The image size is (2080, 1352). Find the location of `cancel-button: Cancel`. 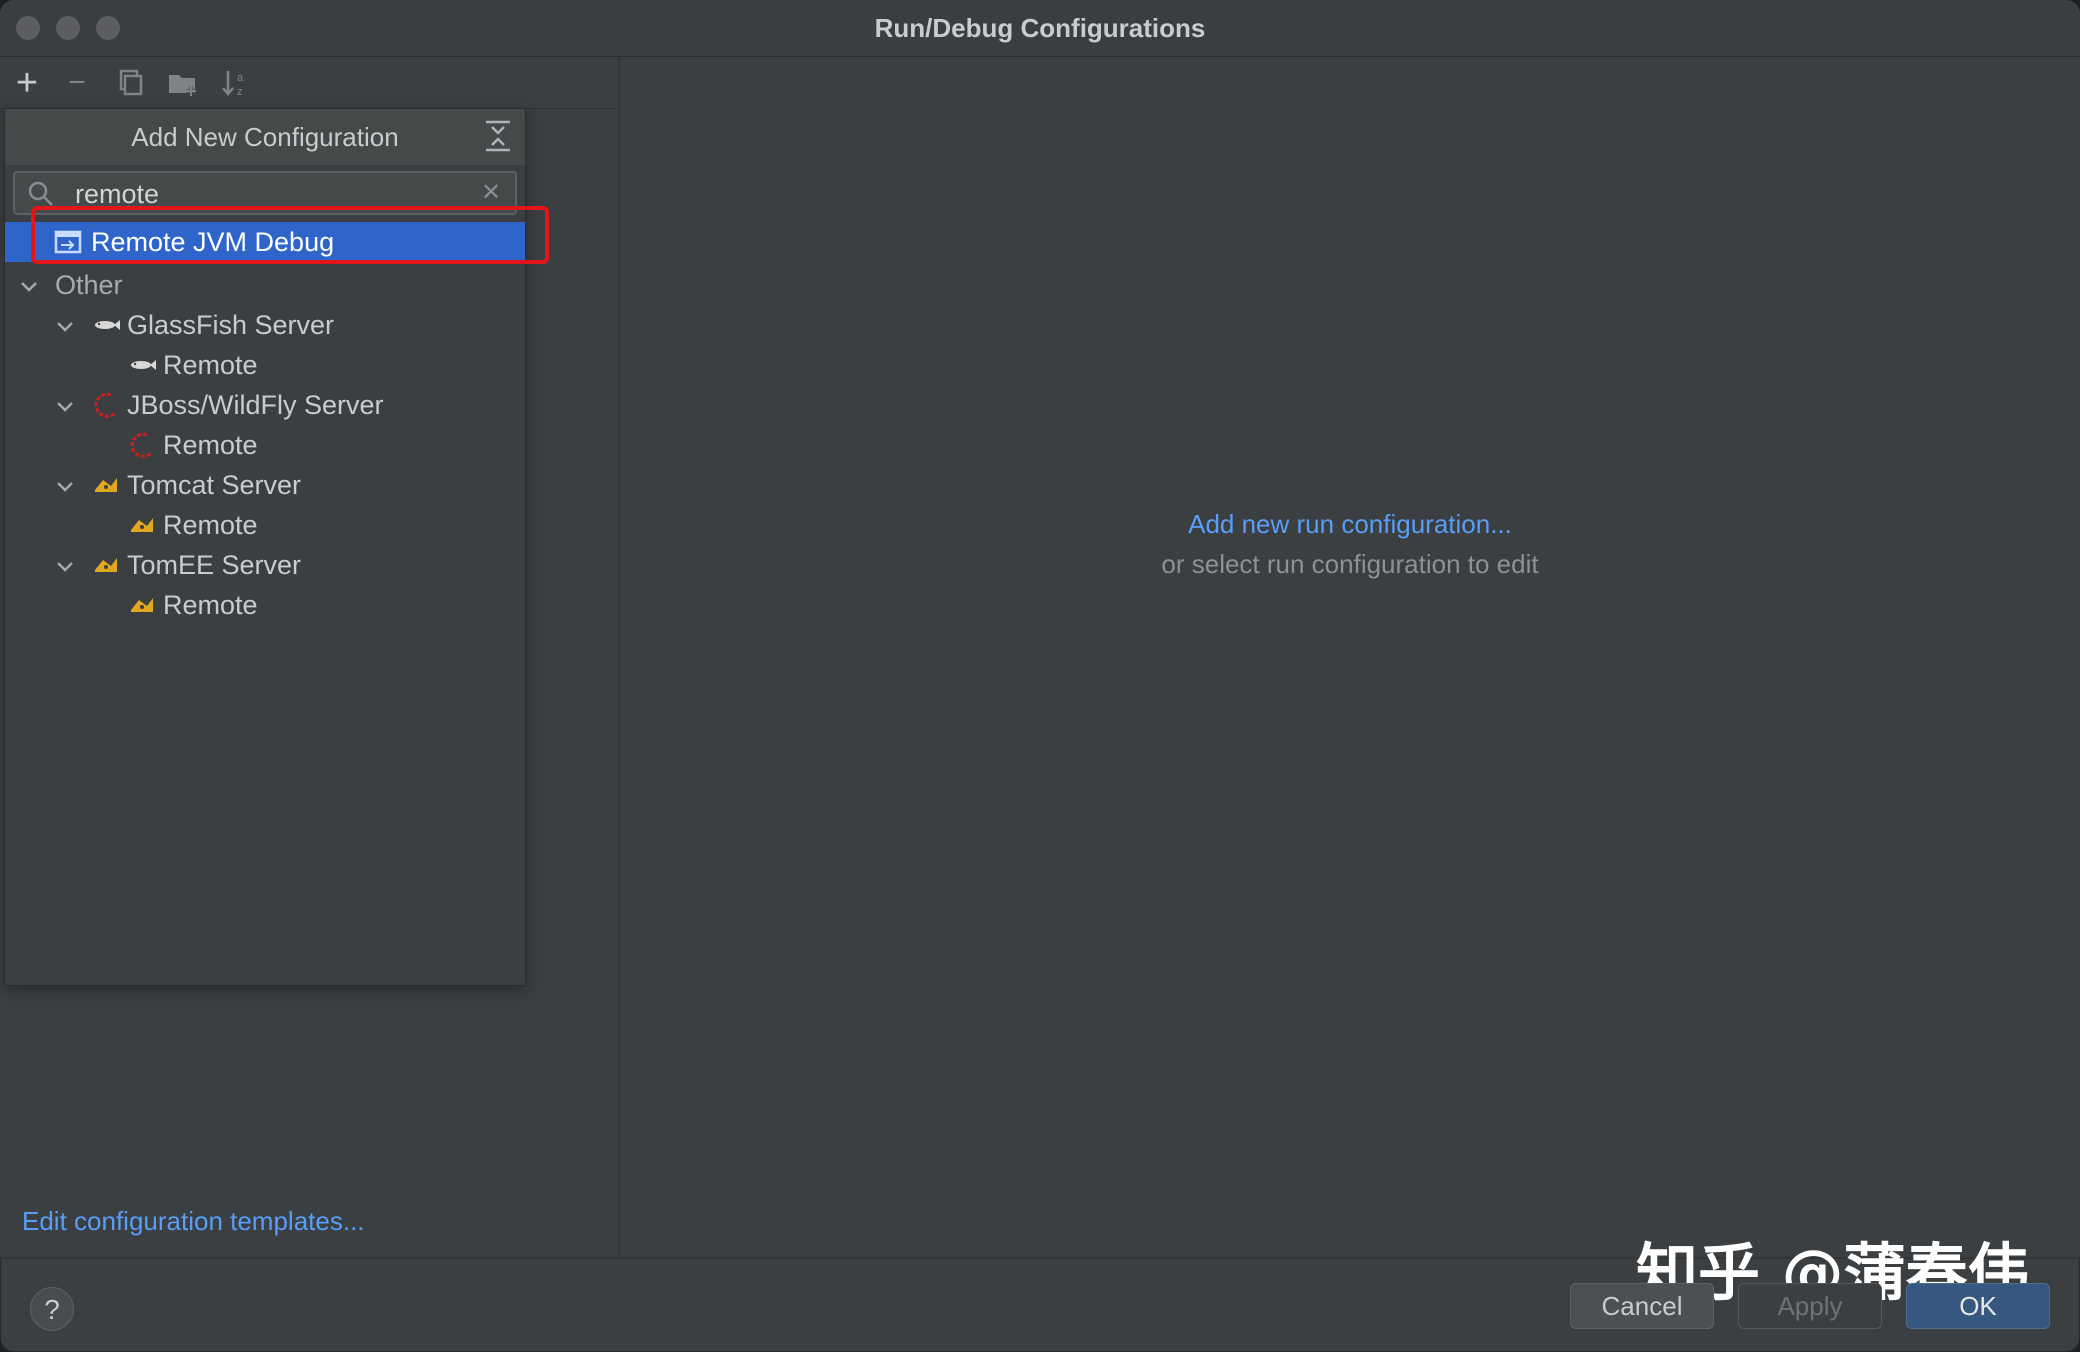

cancel-button: Cancel is located at coordinates (1642, 1306).